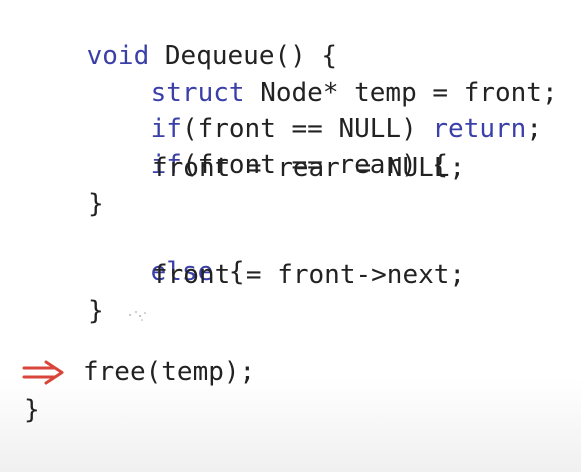 The image size is (581, 472). Describe the element at coordinates (309, 168) in the screenshot. I see `code-line-reset-pointers: front = rear = NULL;` at that location.